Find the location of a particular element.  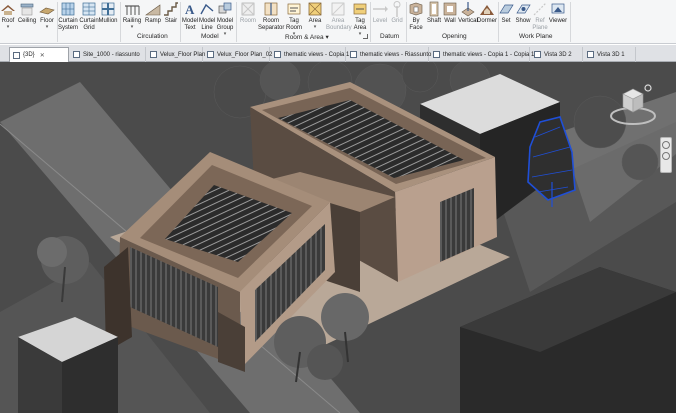

model-group-label: Model Group is located at coordinates (225, 24).